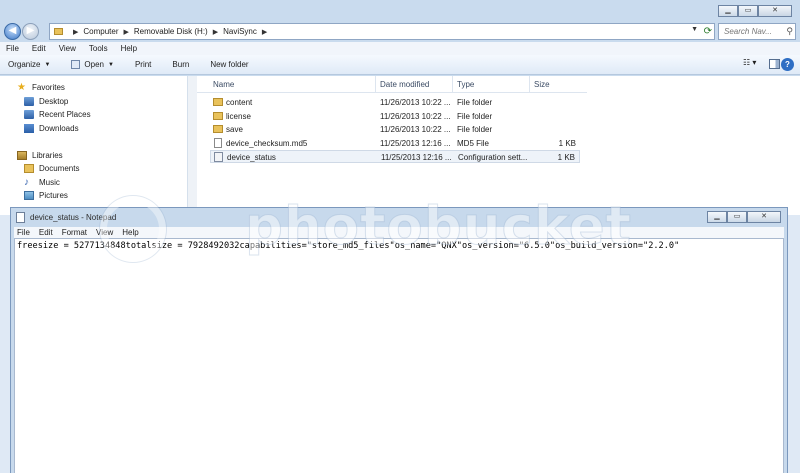 The image size is (800, 473). What do you see at coordinates (751, 63) in the screenshot?
I see `view-options-icon: ☷ ▾` at bounding box center [751, 63].